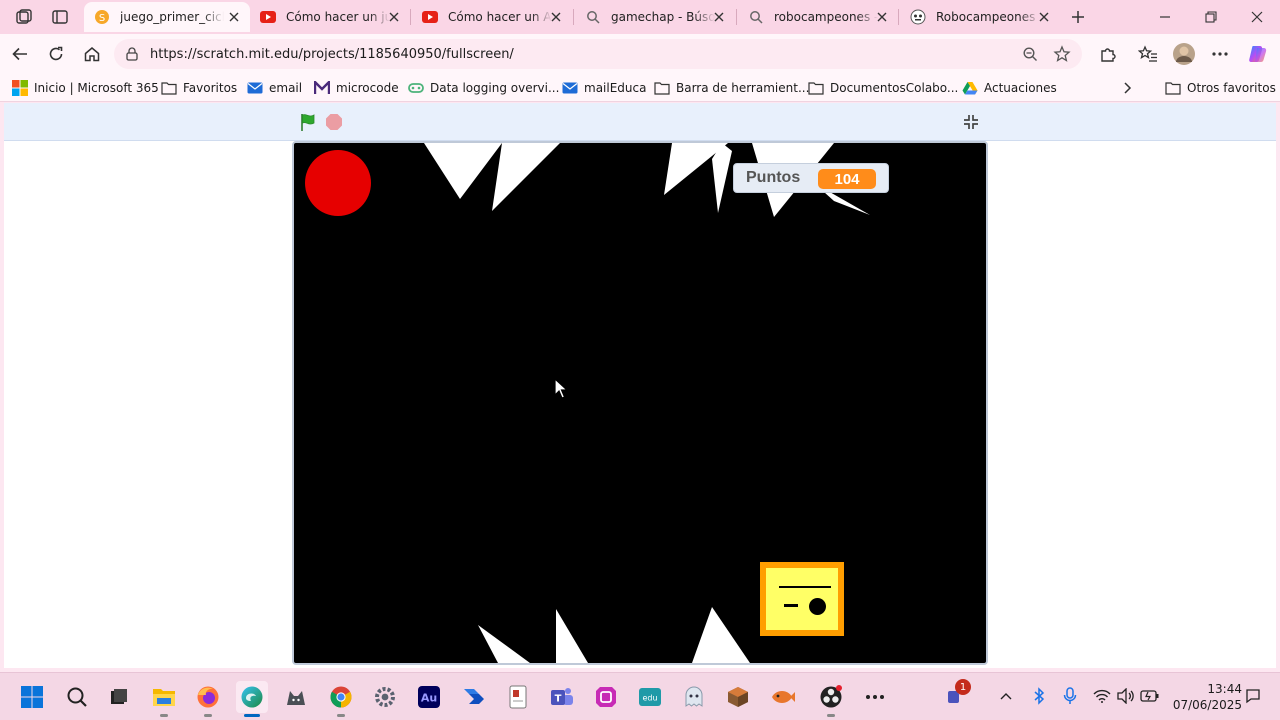  What do you see at coordinates (85, 88) in the screenshot?
I see `favorite-microsoft-365: Inicio | Microsoft 365` at bounding box center [85, 88].